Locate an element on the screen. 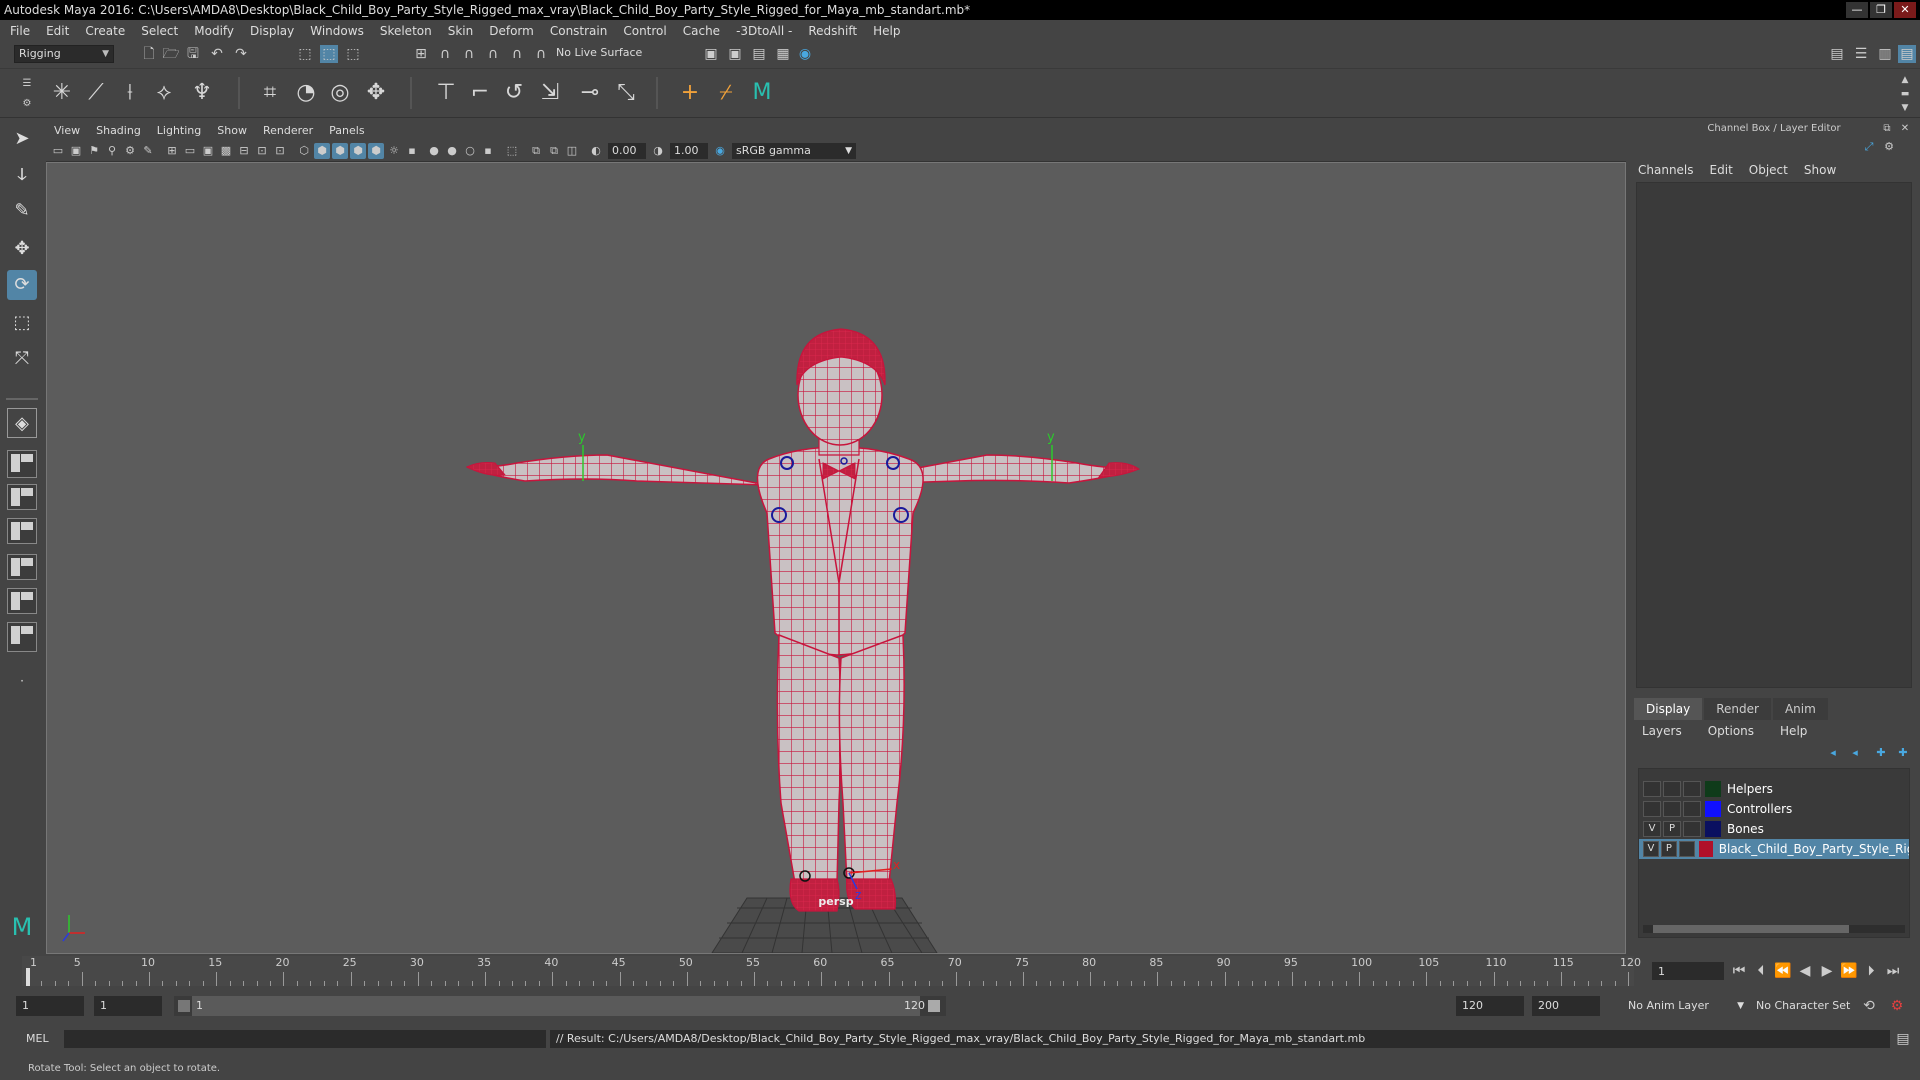 The width and height of the screenshot is (1920, 1080). layer-list-scrollbar is located at coordinates (1774, 929).